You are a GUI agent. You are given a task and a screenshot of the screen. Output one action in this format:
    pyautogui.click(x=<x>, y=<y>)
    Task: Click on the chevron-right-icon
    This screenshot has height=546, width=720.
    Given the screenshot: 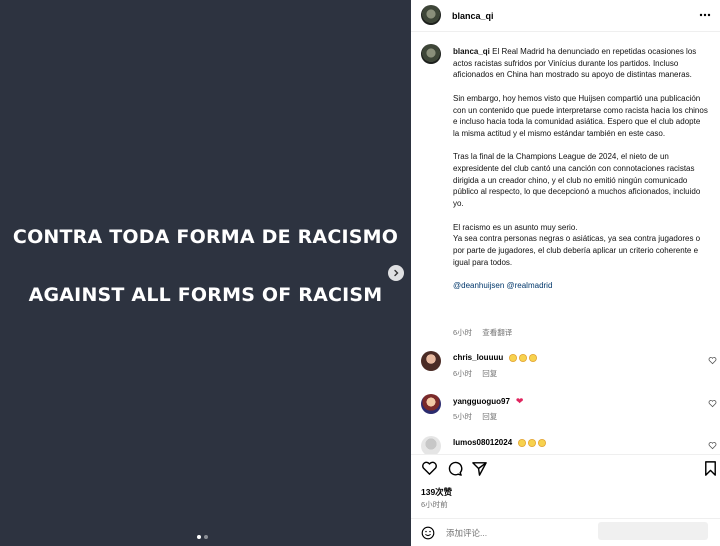 What is the action you would take?
    pyautogui.click(x=396, y=273)
    